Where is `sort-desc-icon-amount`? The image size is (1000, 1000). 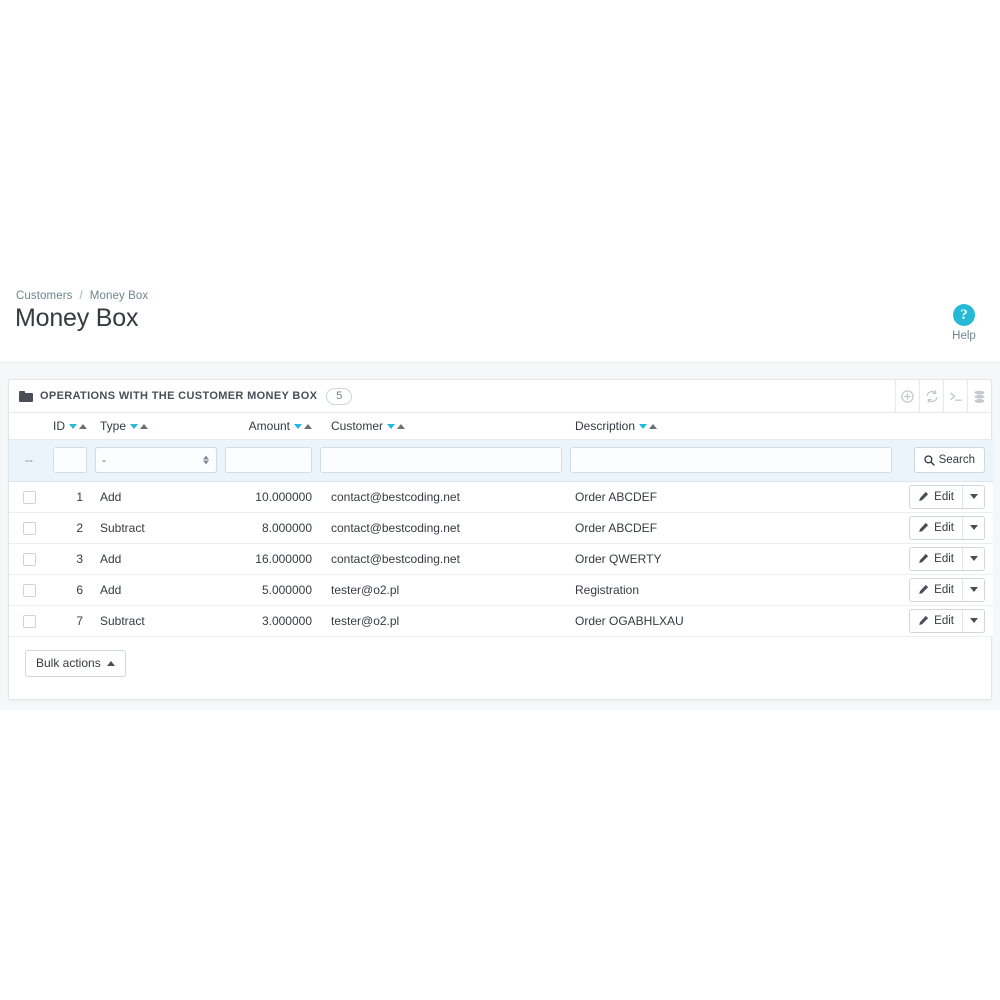
sort-desc-icon-amount is located at coordinates (298, 427).